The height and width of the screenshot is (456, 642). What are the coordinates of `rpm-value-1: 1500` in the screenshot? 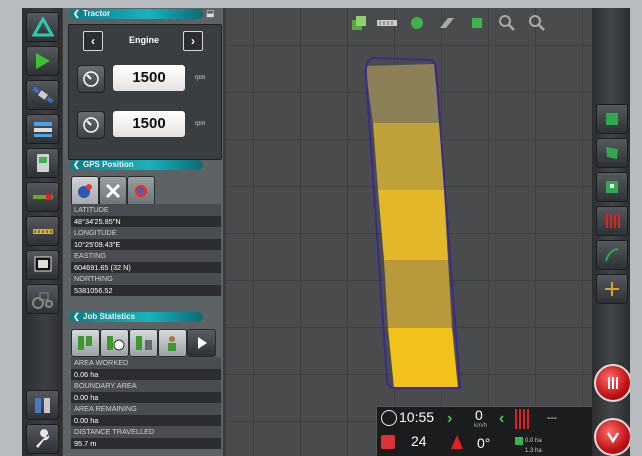 It's located at (149, 78).